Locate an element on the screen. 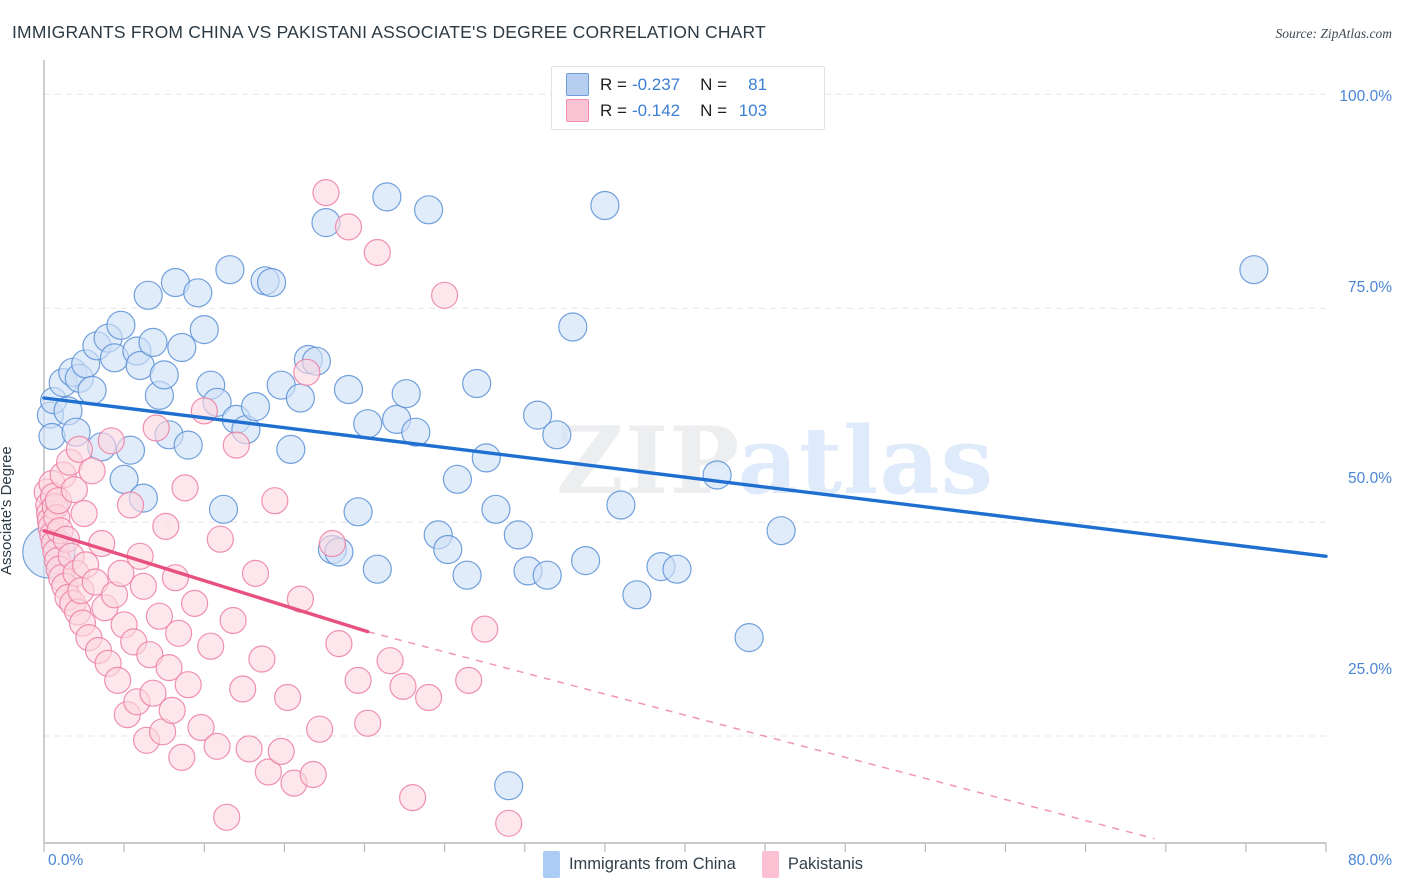 Image resolution: width=1406 pixels, height=892 pixels. stats-legend: R = -0.237 N = 81 R = -0.142 N = 103 is located at coordinates (688, 98).